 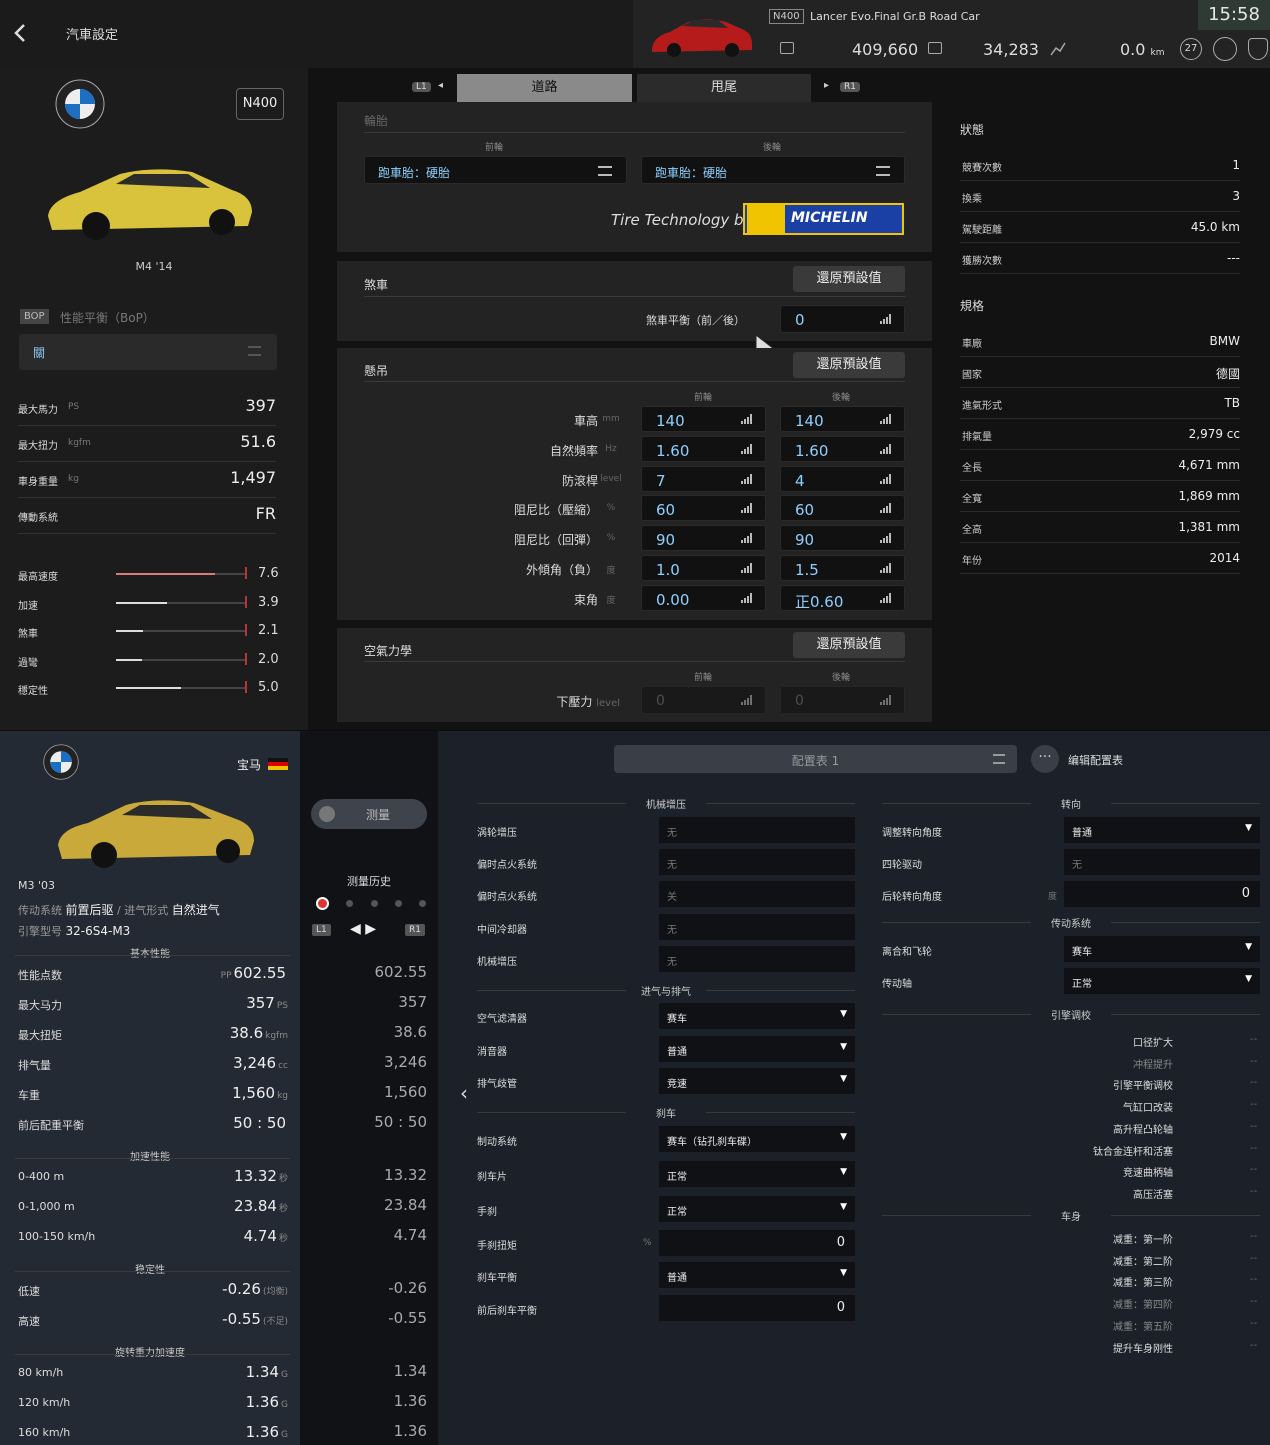 I want to click on aero-reset-button: 還原預設值, so click(x=849, y=645).